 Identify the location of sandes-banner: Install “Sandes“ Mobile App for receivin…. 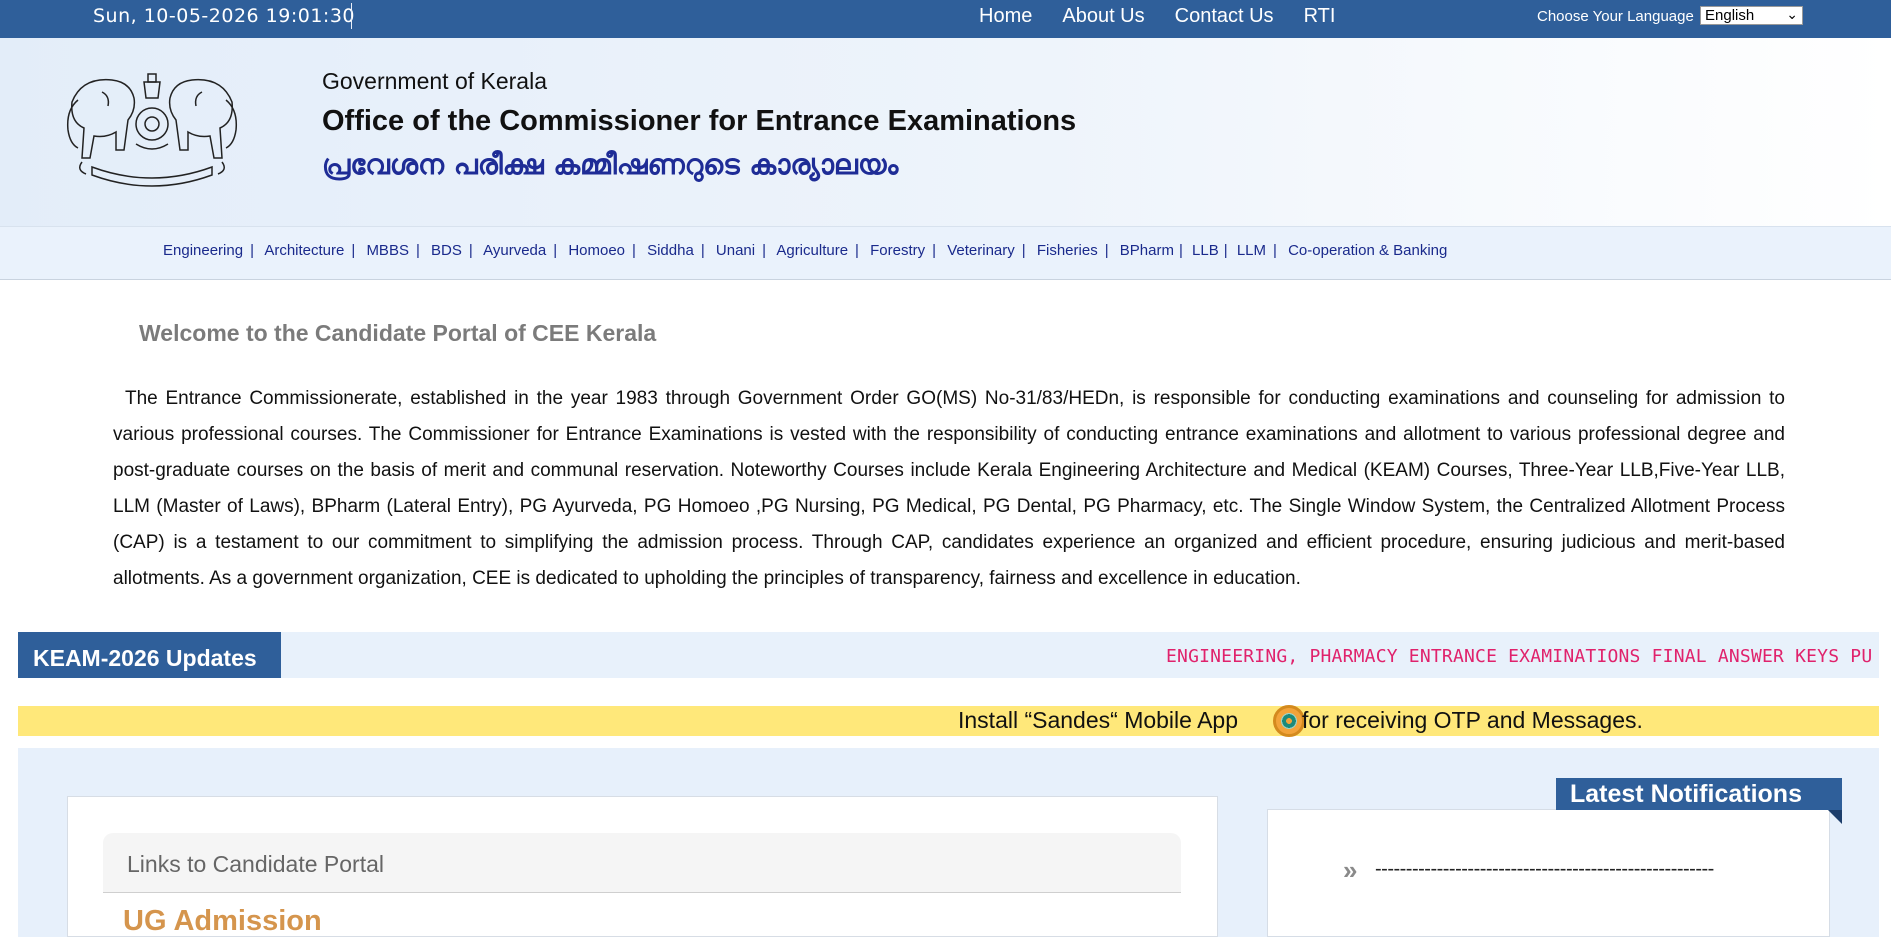
(948, 721).